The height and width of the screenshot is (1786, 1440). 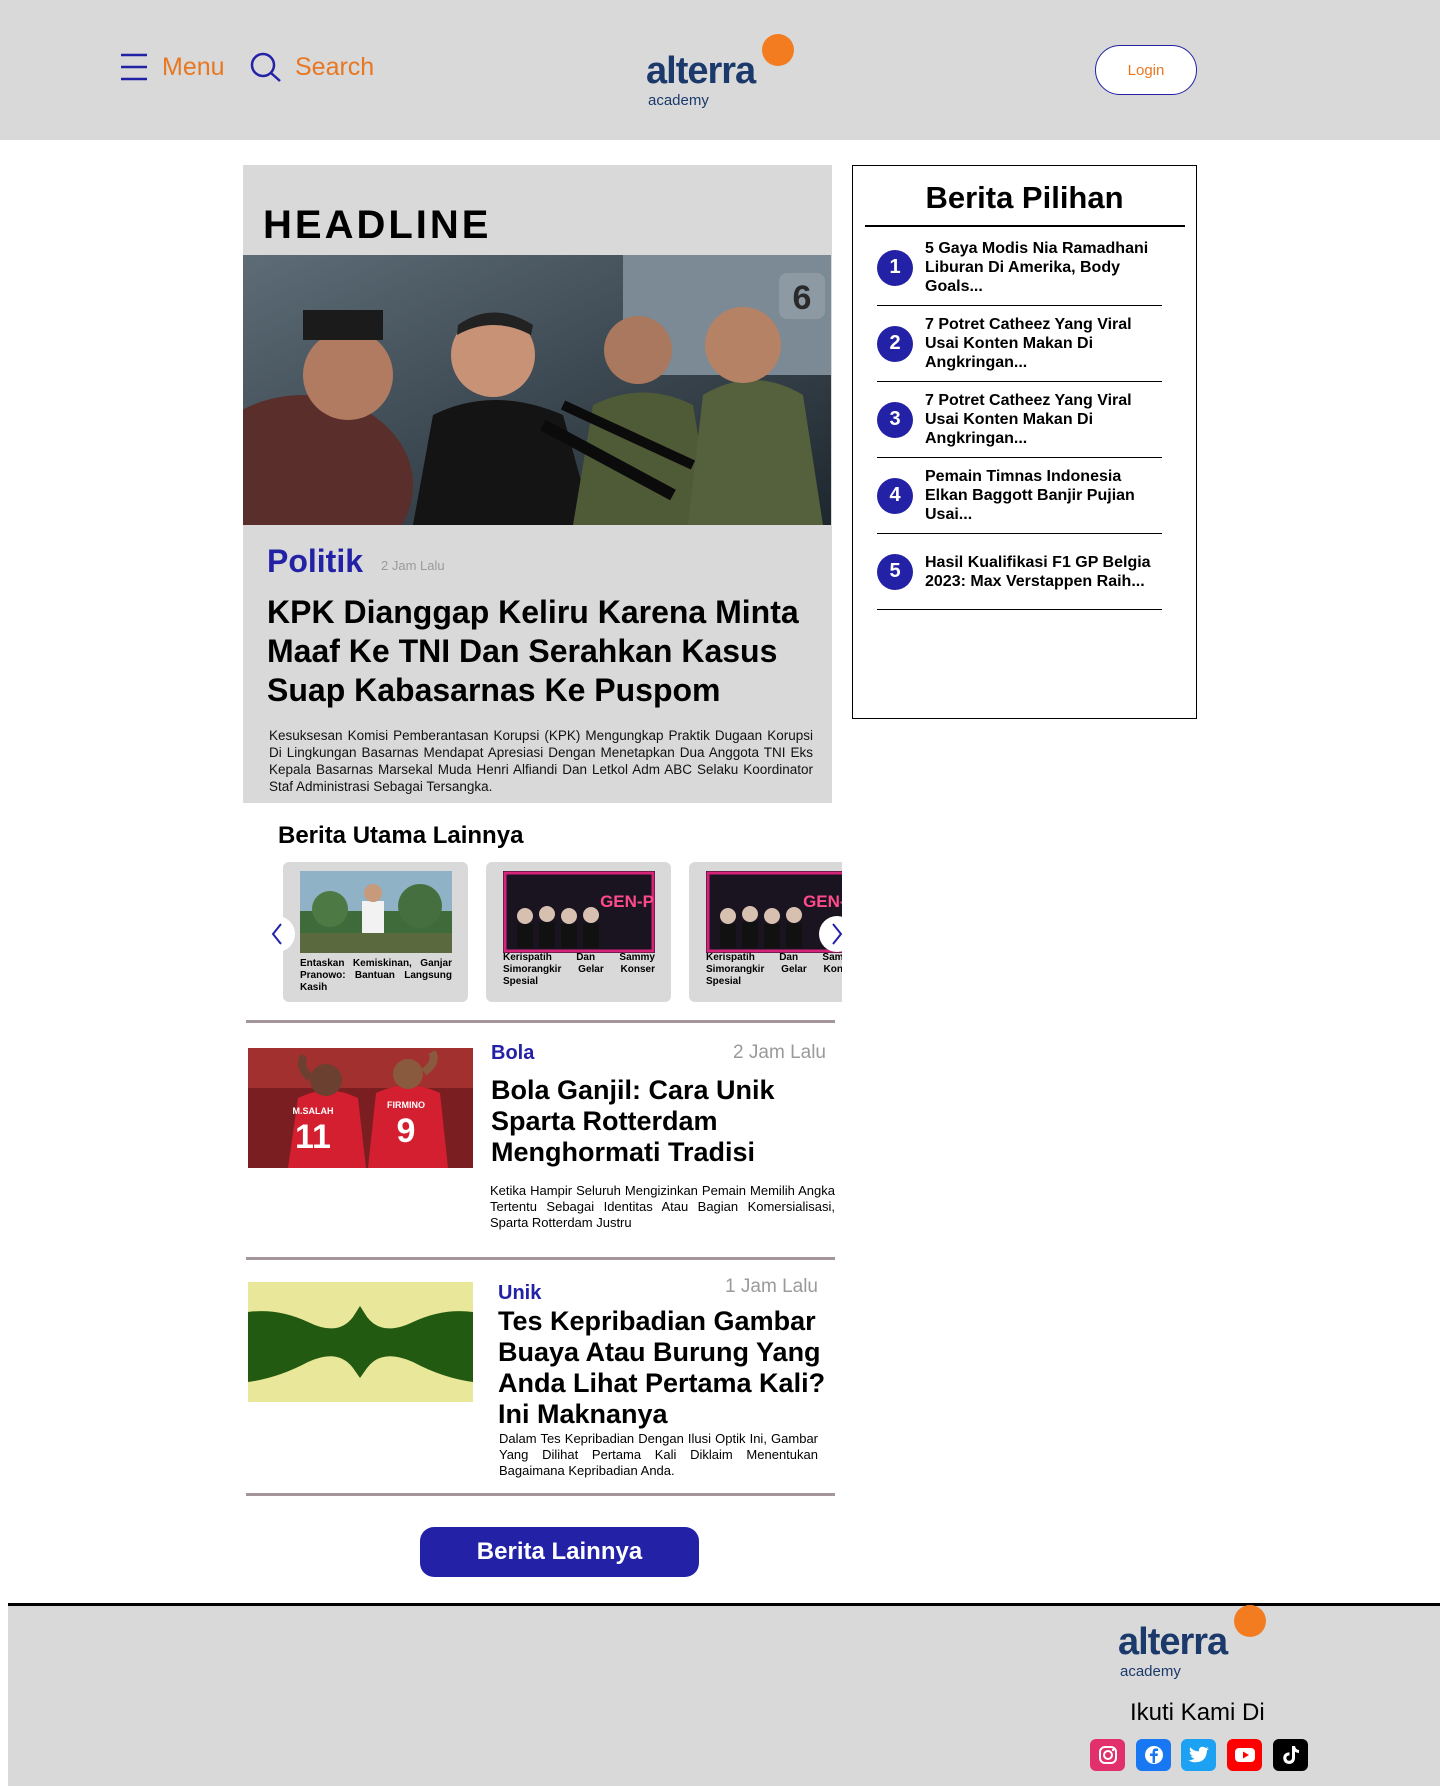 I want to click on jersey-name-left: M.SALAH, so click(x=313, y=1111).